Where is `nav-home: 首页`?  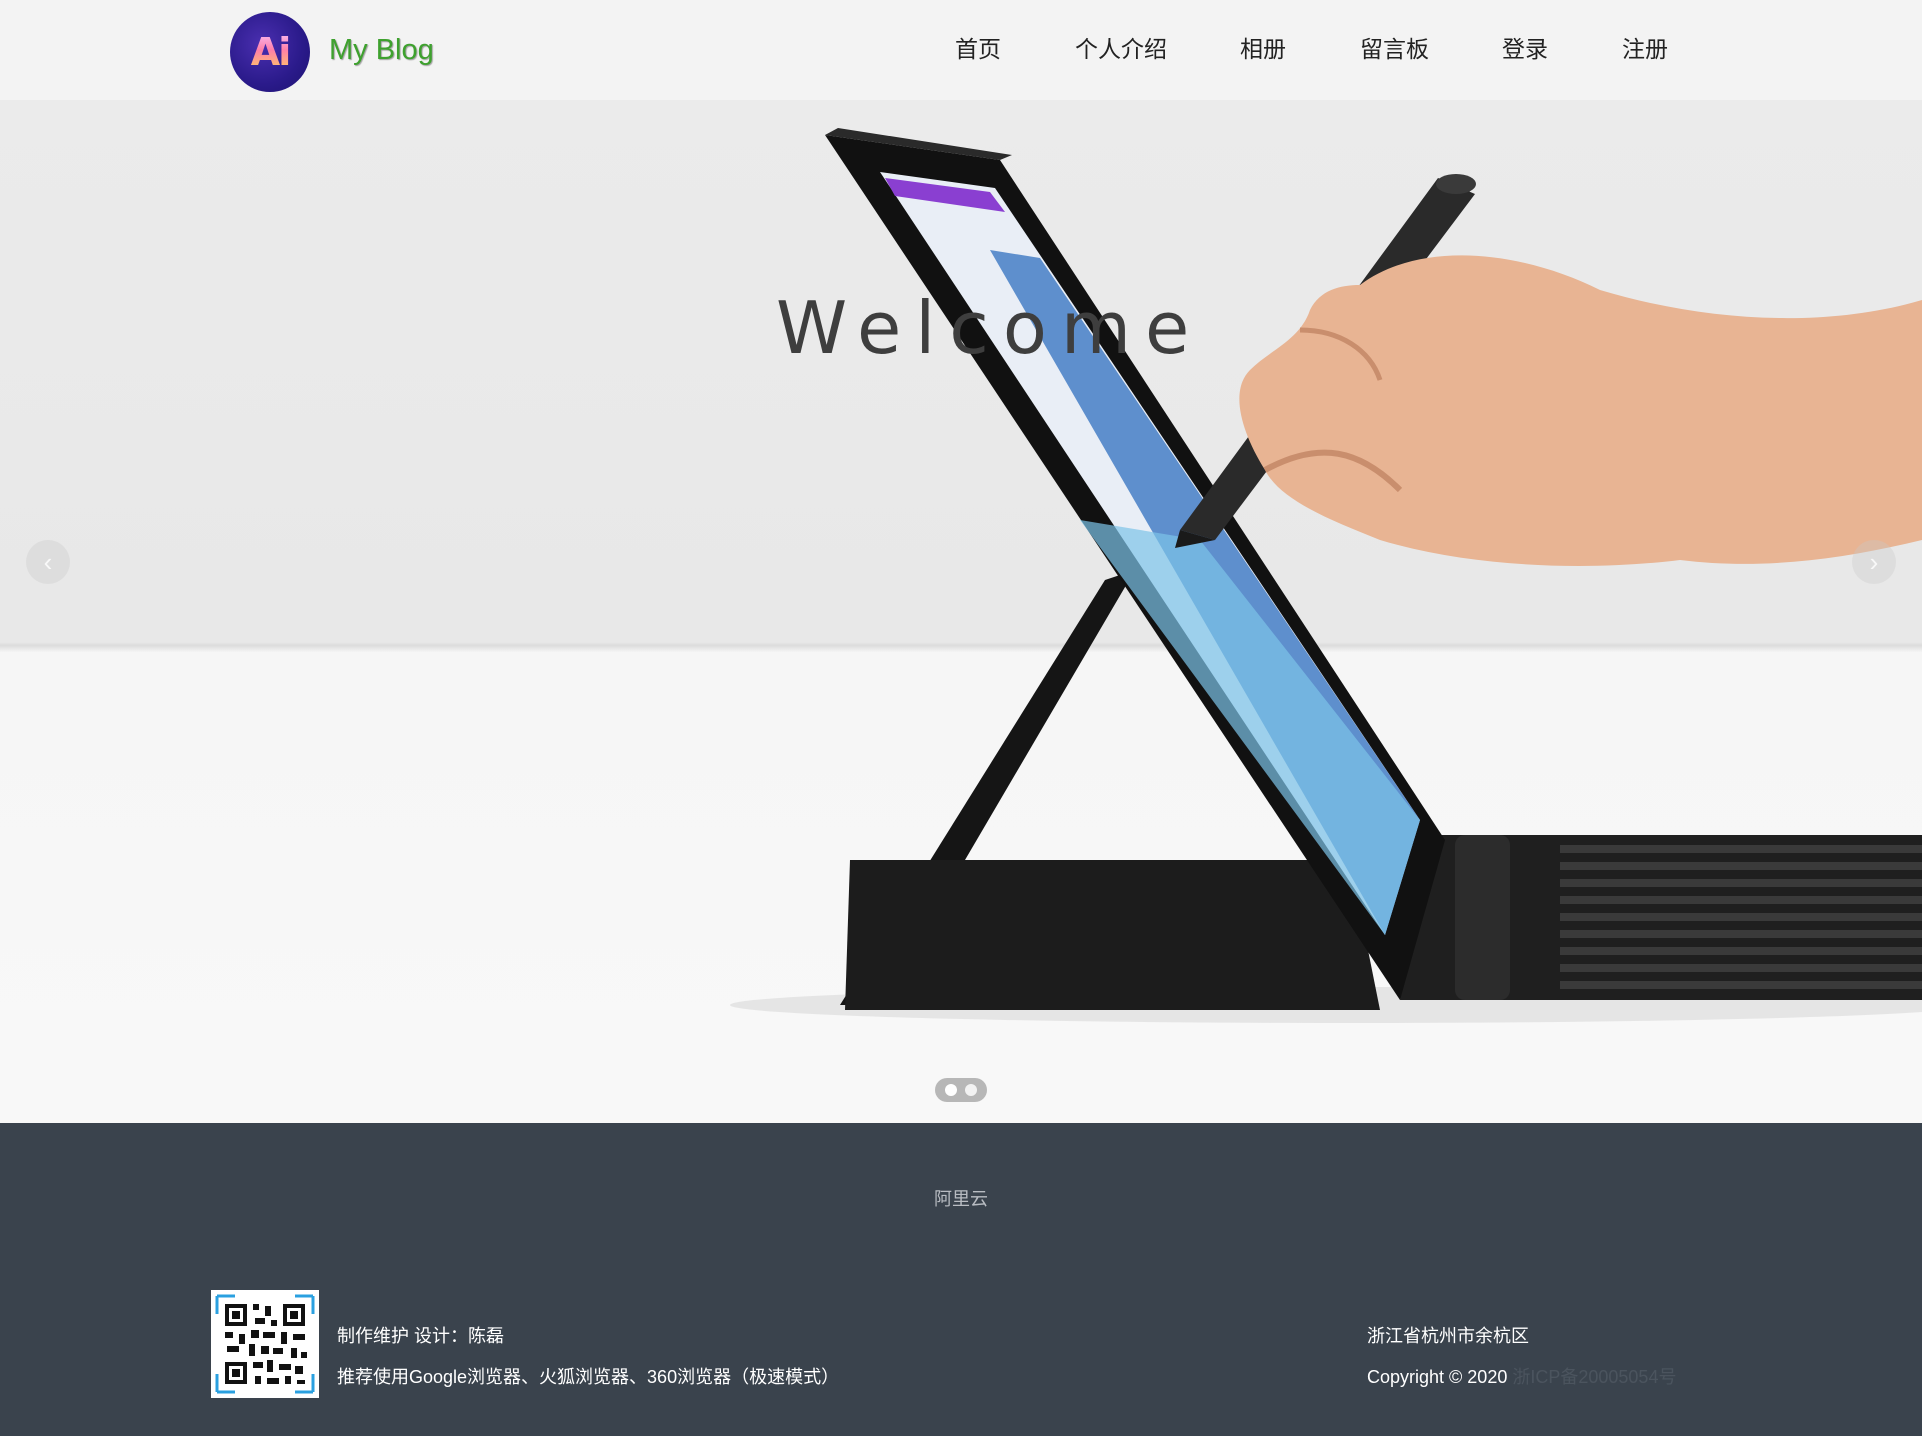 nav-home: 首页 is located at coordinates (978, 47).